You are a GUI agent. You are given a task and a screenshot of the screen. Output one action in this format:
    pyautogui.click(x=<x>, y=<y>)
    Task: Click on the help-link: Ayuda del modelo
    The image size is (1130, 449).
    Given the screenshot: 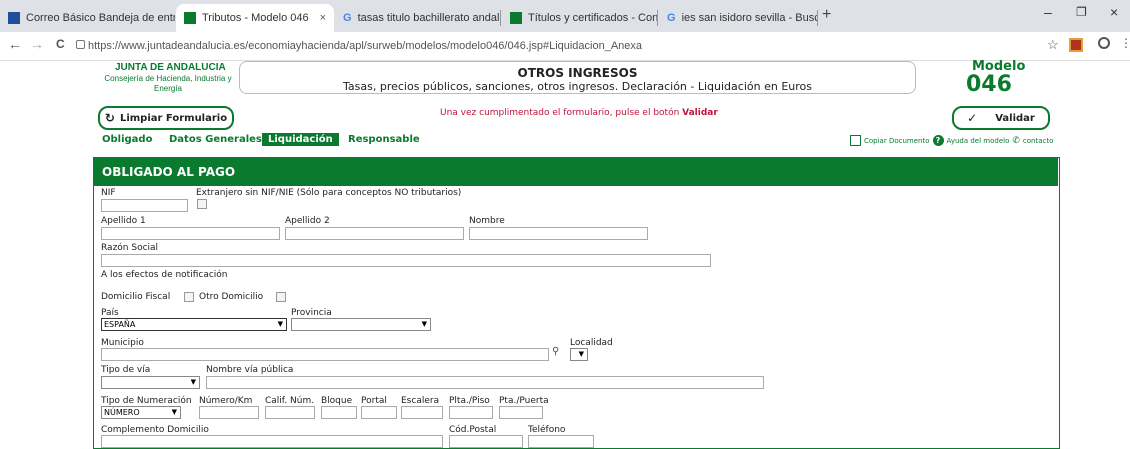 What is the action you would take?
    pyautogui.click(x=978, y=141)
    